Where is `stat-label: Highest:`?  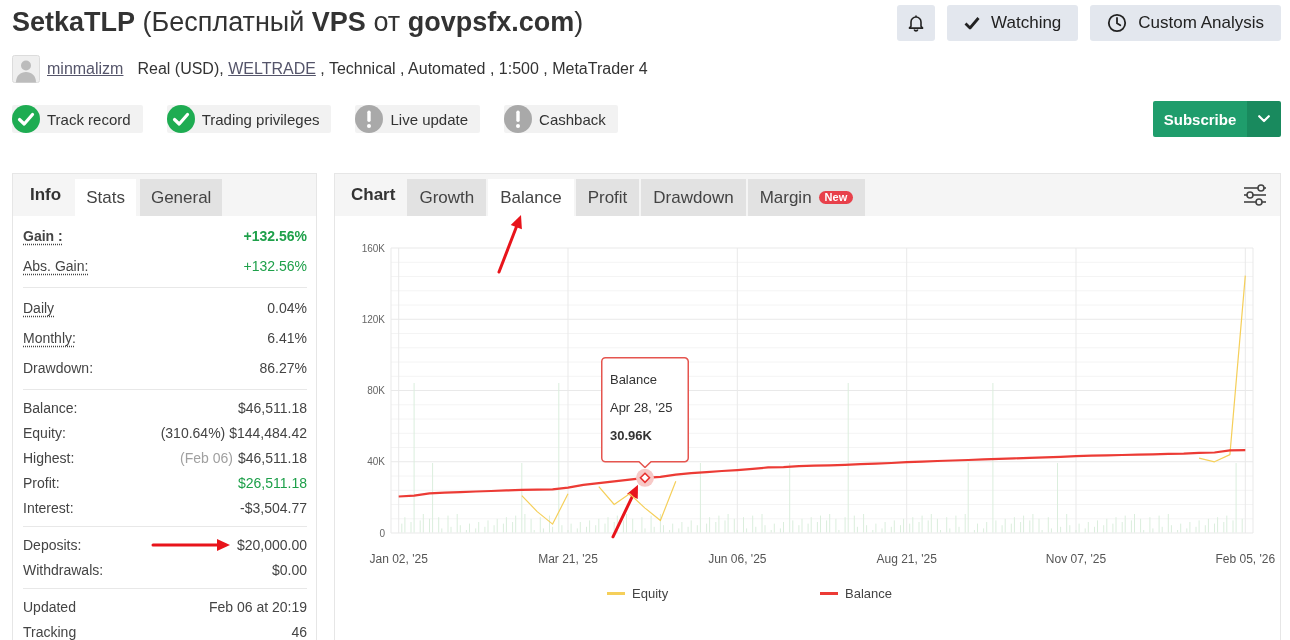
stat-label: Highest: is located at coordinates (49, 457).